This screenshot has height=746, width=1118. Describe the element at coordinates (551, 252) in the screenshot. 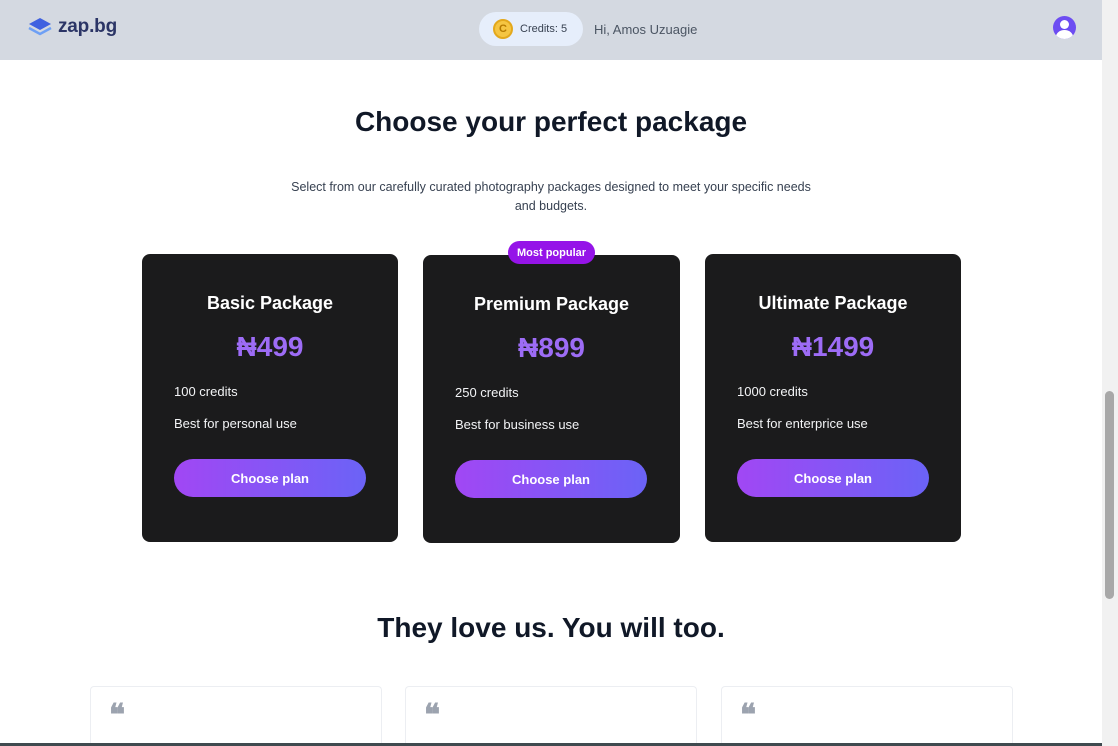

I see `most-popular-badge: Most popular` at that location.